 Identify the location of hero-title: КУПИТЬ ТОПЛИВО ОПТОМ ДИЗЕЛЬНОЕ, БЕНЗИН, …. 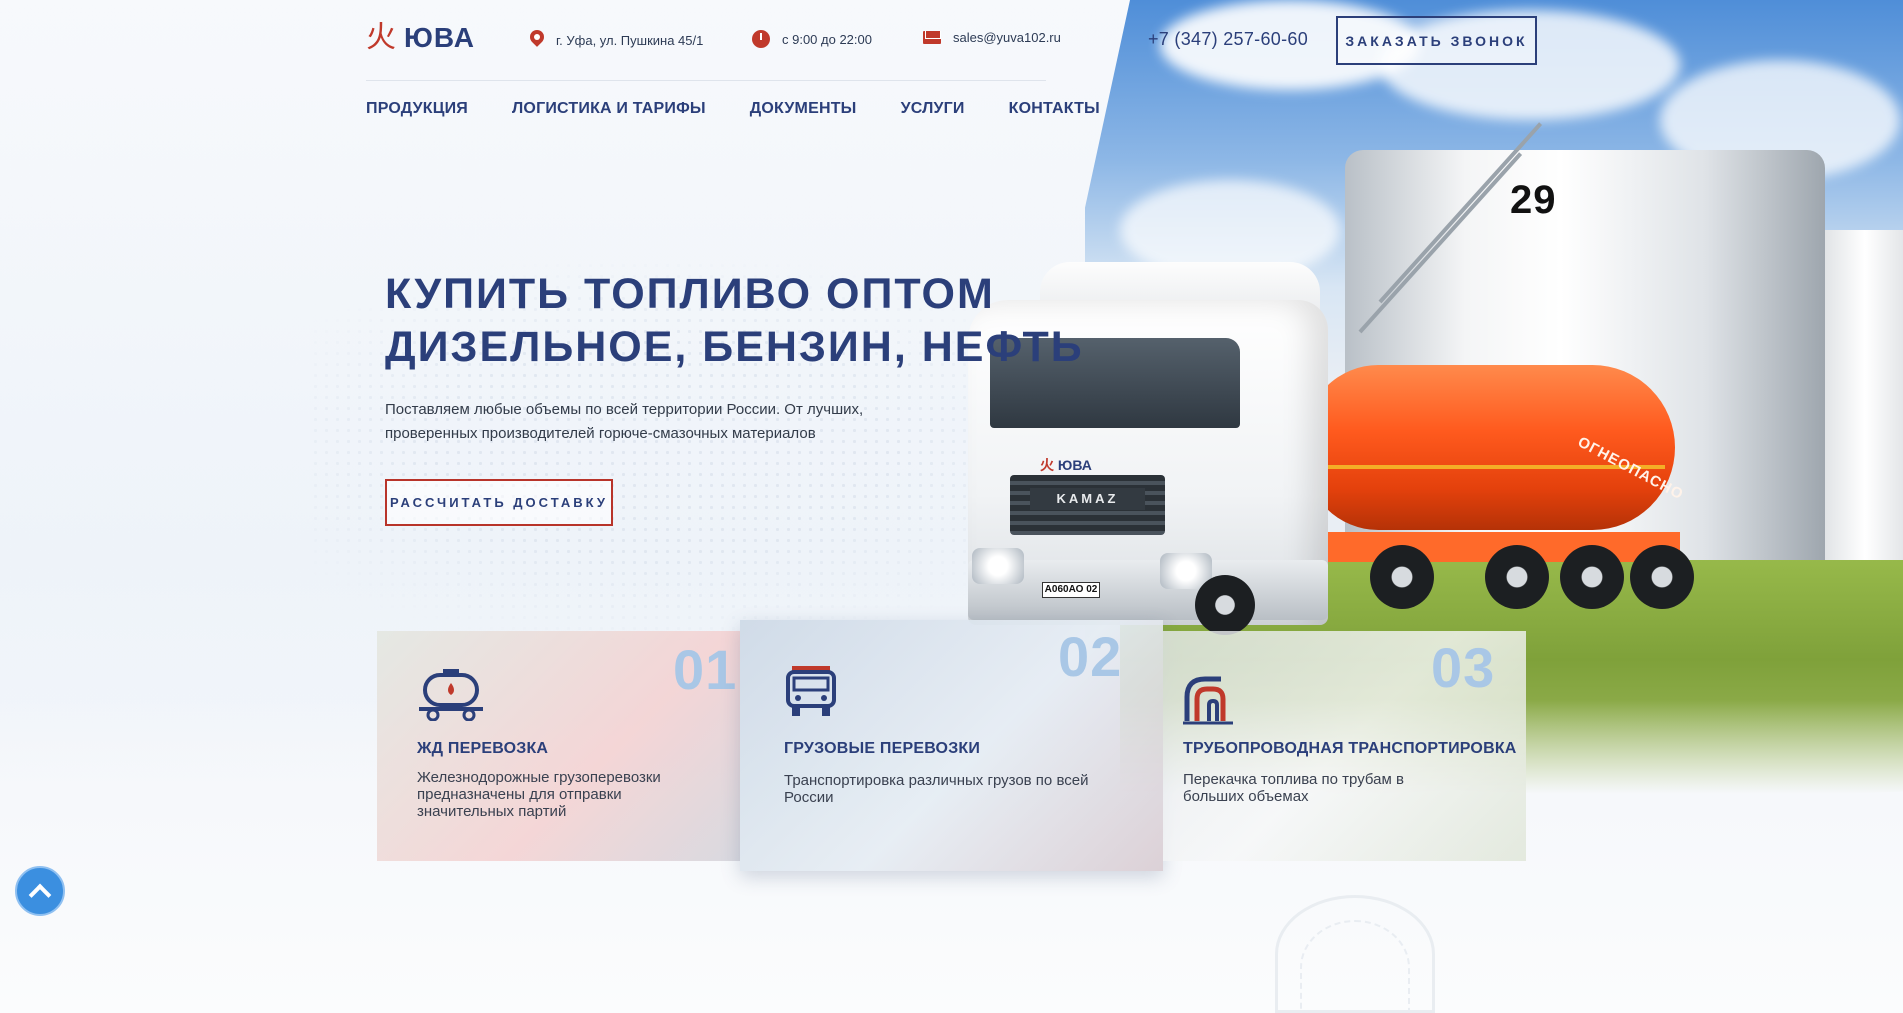
(734, 321).